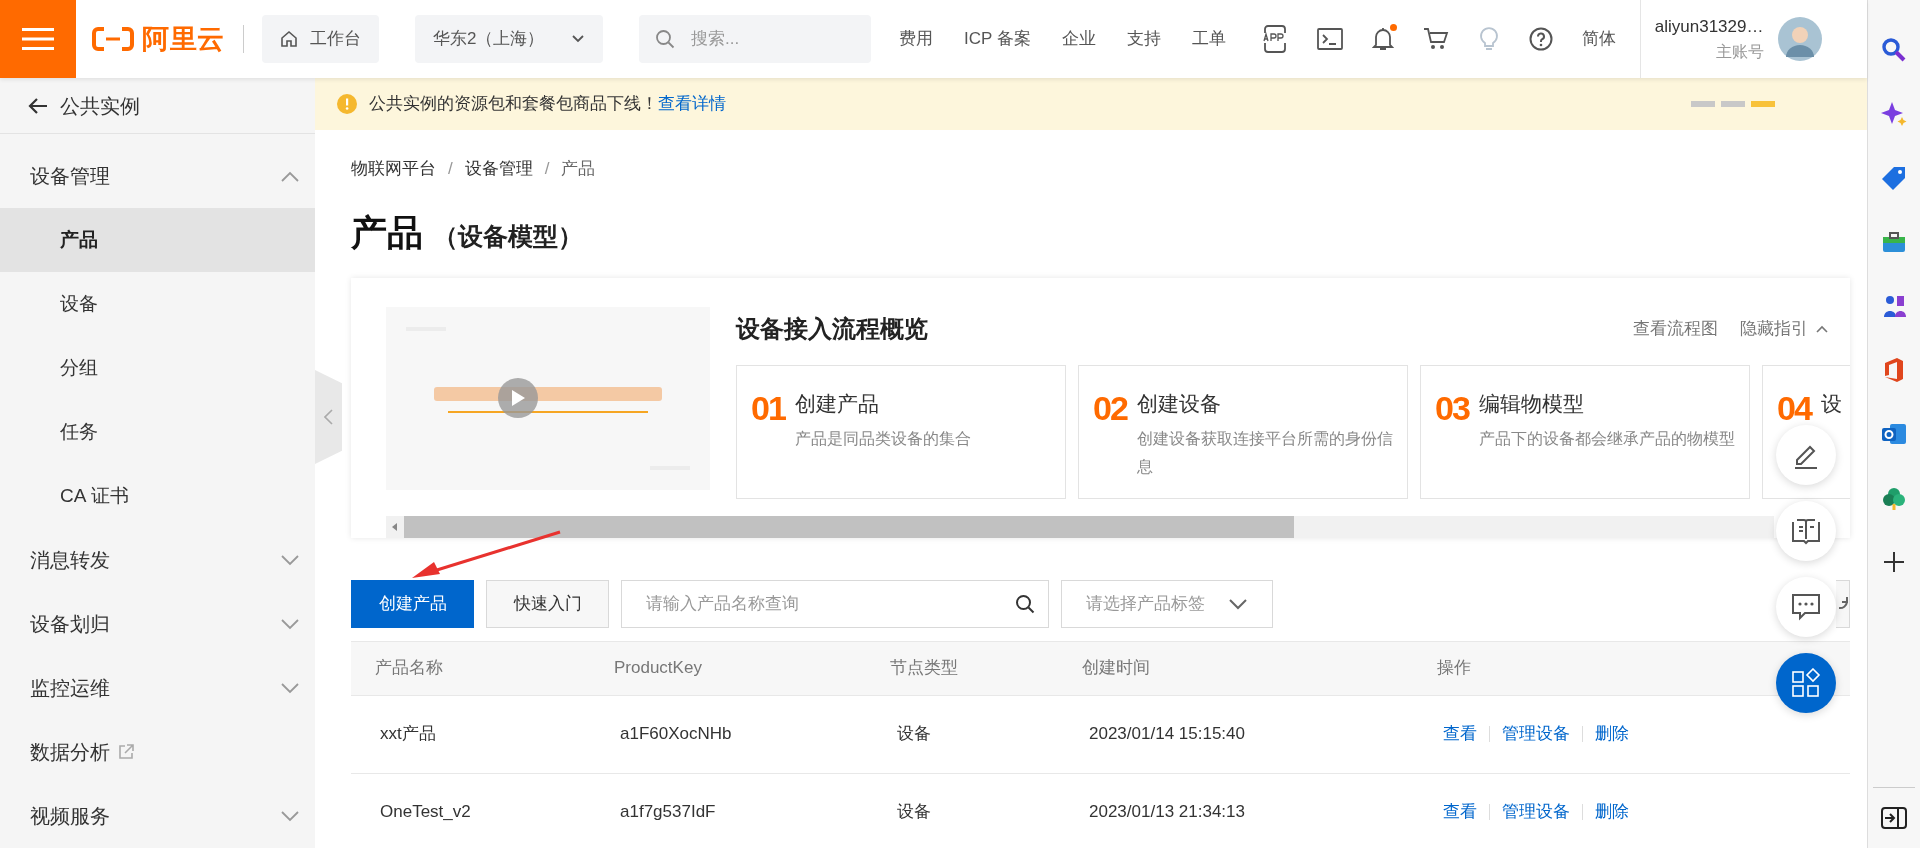 This screenshot has height=848, width=1920. What do you see at coordinates (408, 734) in the screenshot?
I see `table-cell-text: xxt产品` at bounding box center [408, 734].